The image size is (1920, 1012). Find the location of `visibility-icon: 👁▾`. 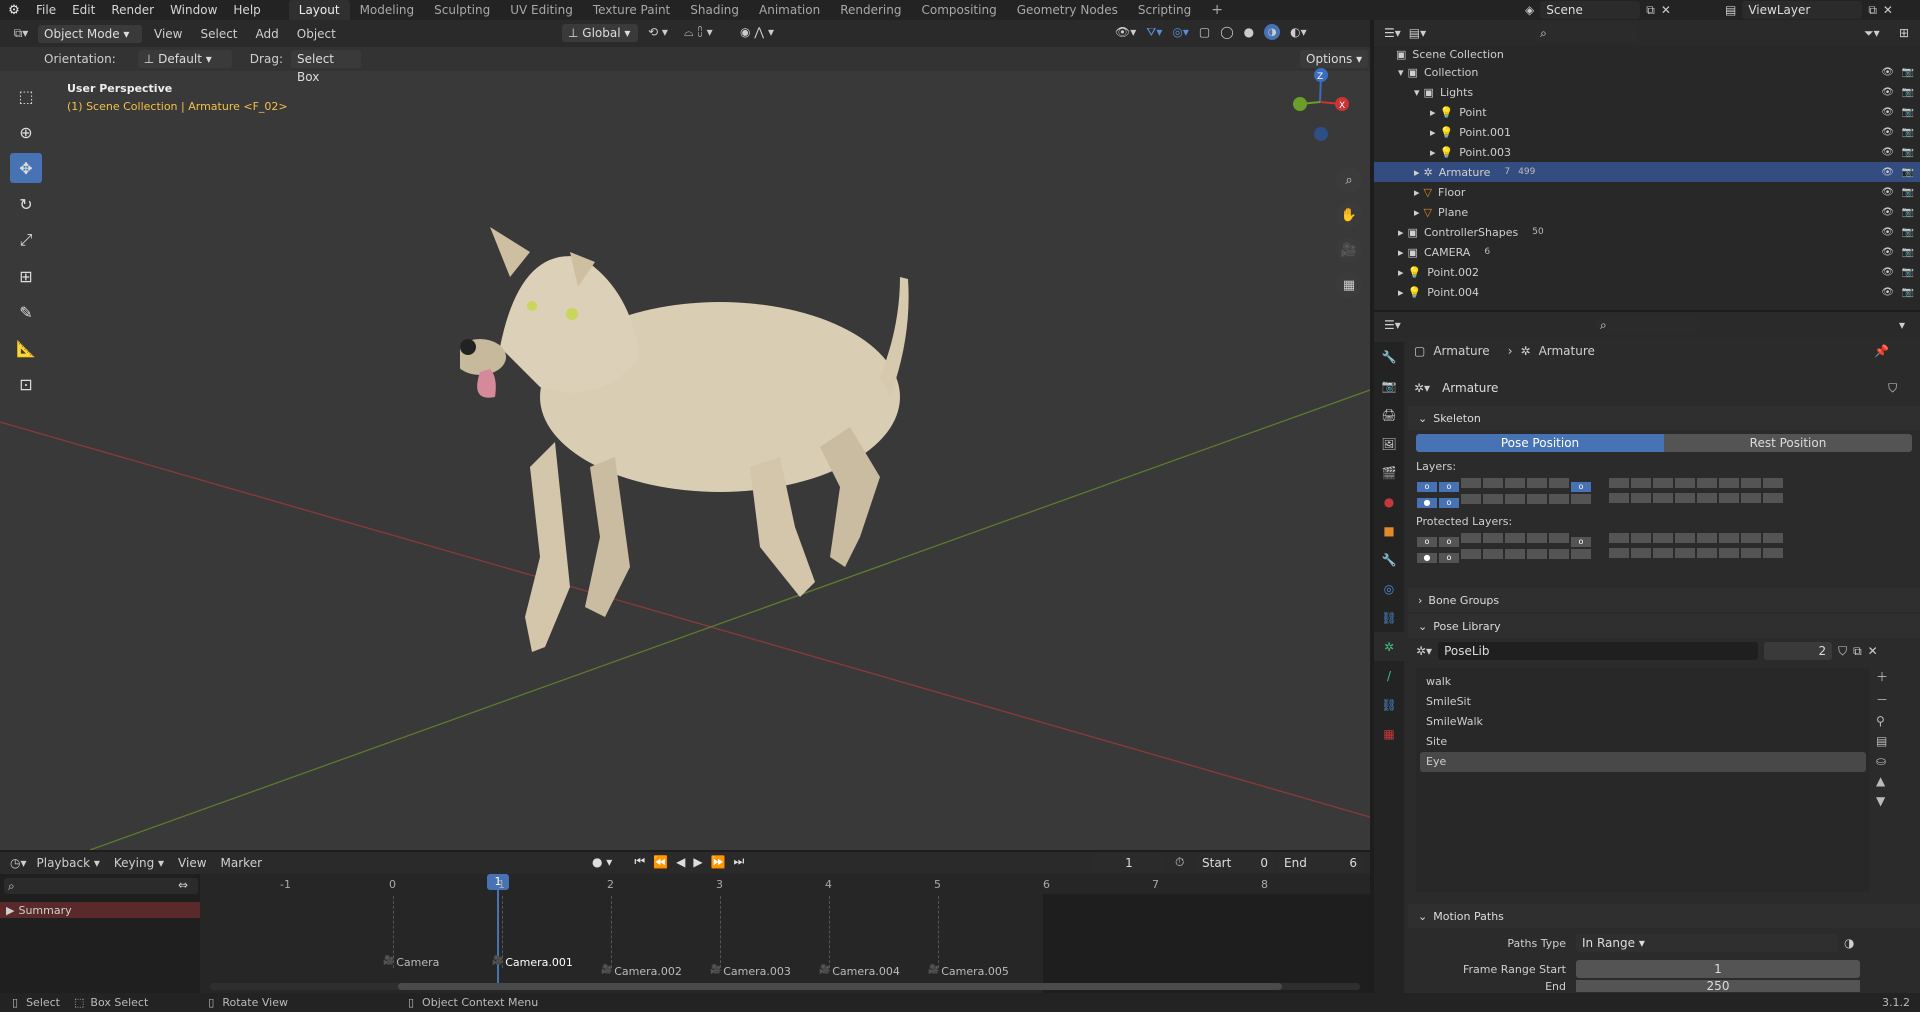

visibility-icon: 👁▾ is located at coordinates (1125, 32).